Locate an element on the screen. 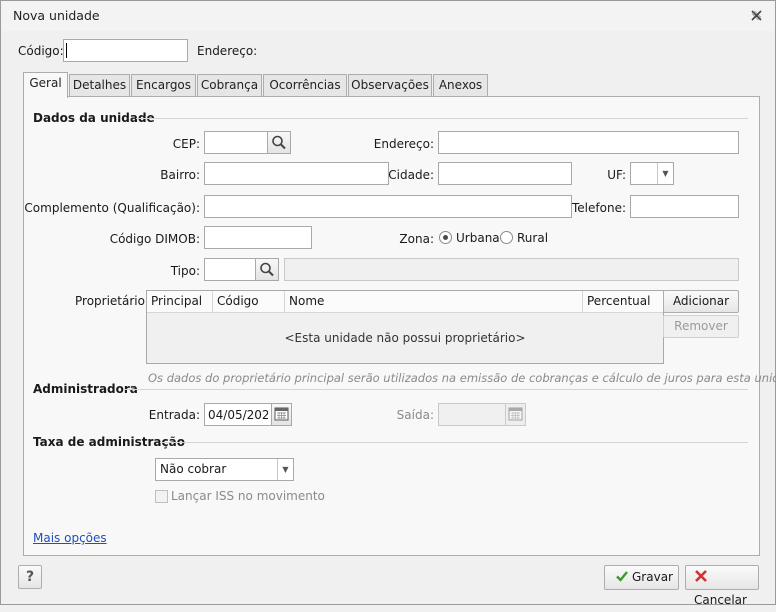 This screenshot has height=612, width=776. tipo-label: Tipo: is located at coordinates (185, 271).